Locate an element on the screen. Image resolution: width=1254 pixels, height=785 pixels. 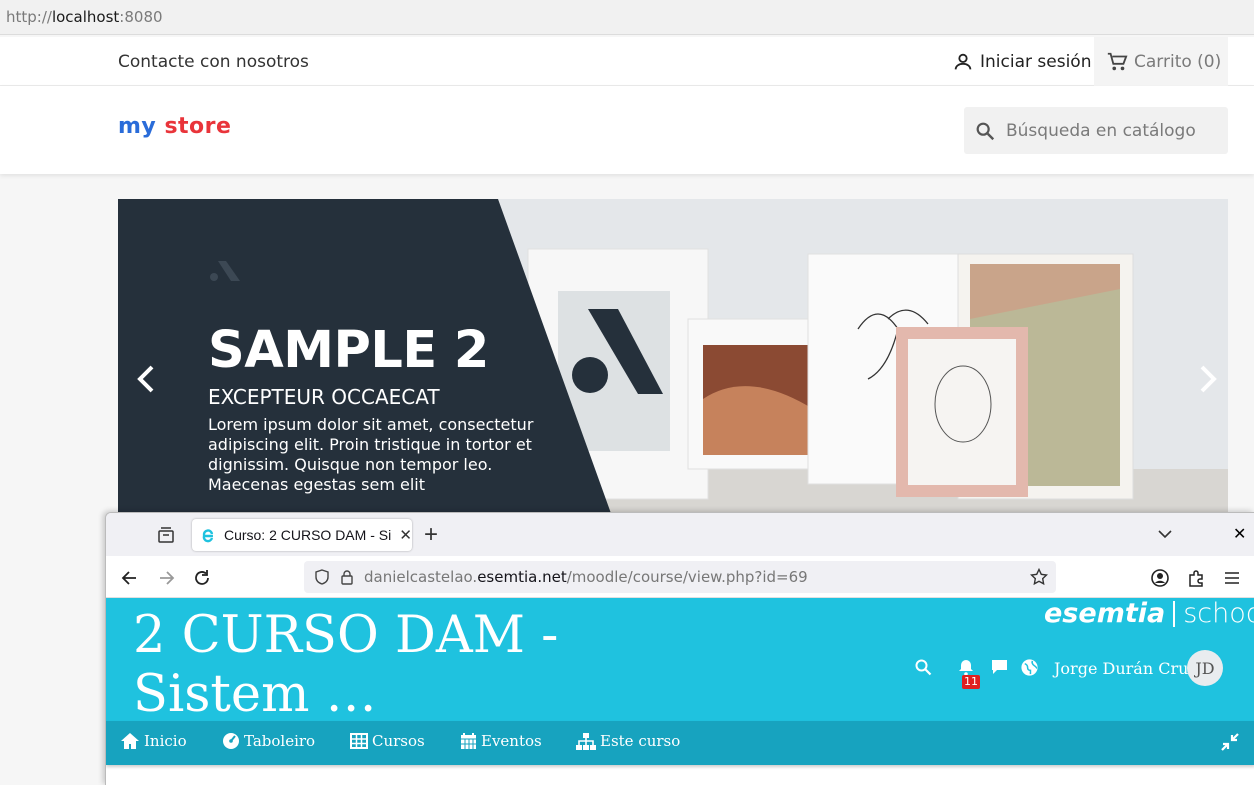
carousel-next-arrow is located at coordinates (1207, 379).